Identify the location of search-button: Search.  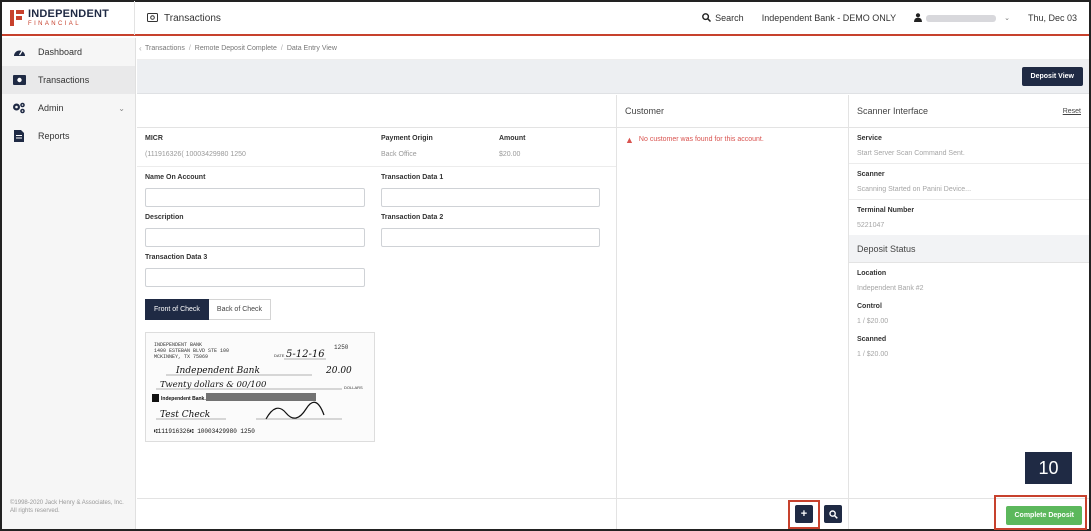
(723, 18).